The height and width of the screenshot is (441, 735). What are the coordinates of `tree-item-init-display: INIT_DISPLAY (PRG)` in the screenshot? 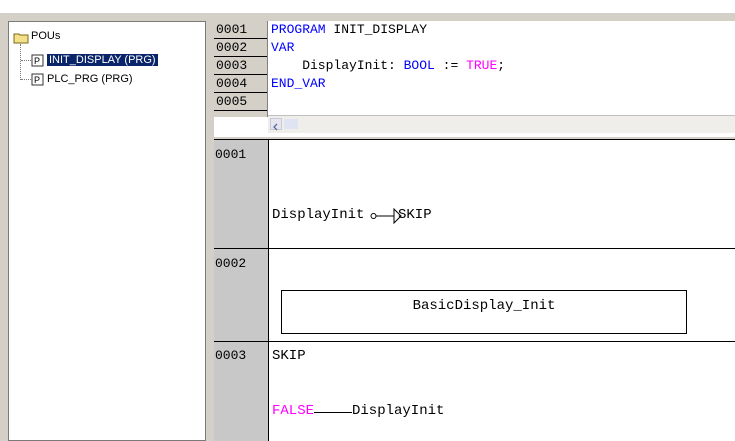 It's located at (102, 60).